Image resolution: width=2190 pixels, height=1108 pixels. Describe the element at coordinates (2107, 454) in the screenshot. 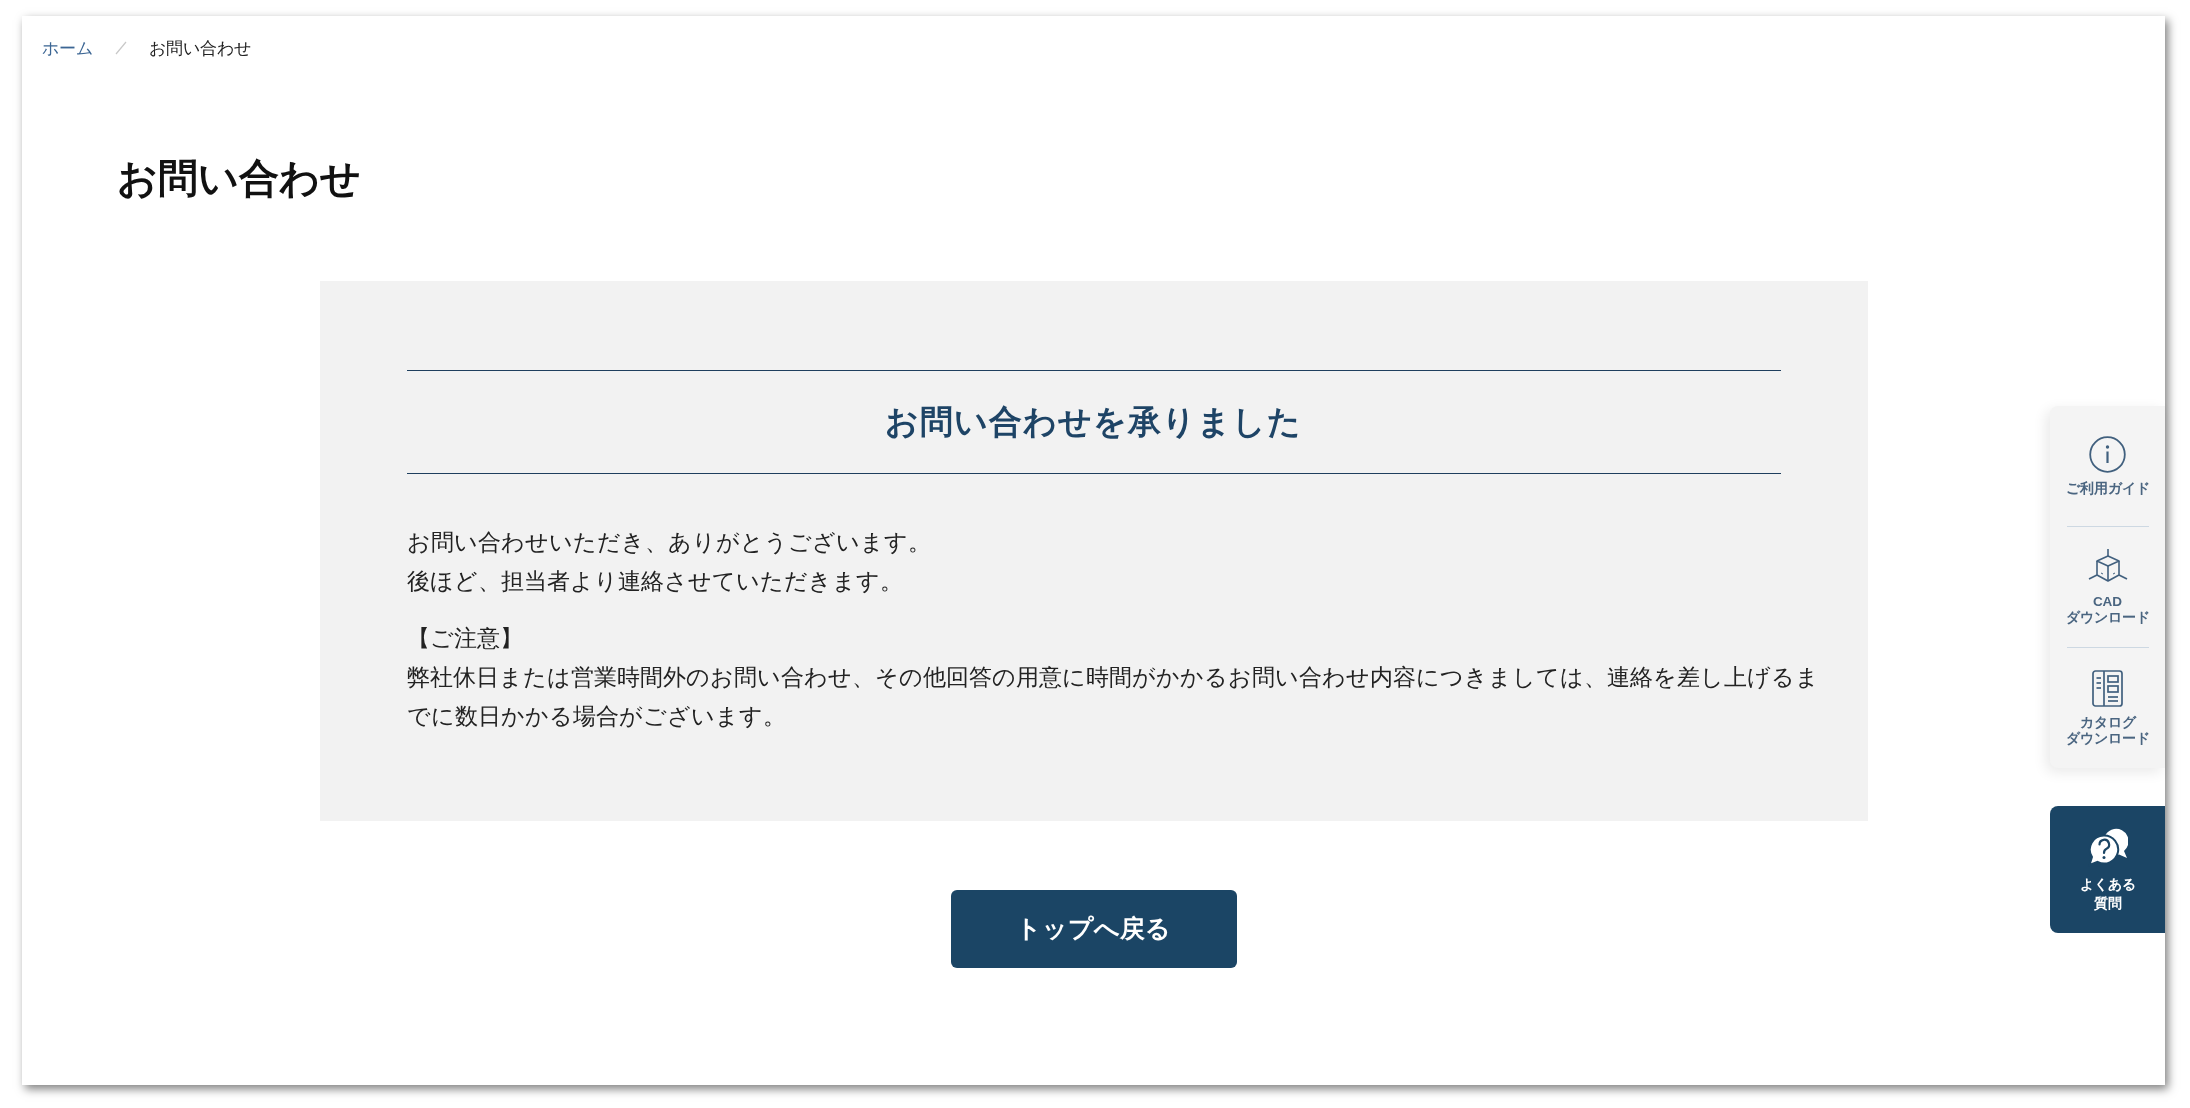

I see `info-icon` at that location.